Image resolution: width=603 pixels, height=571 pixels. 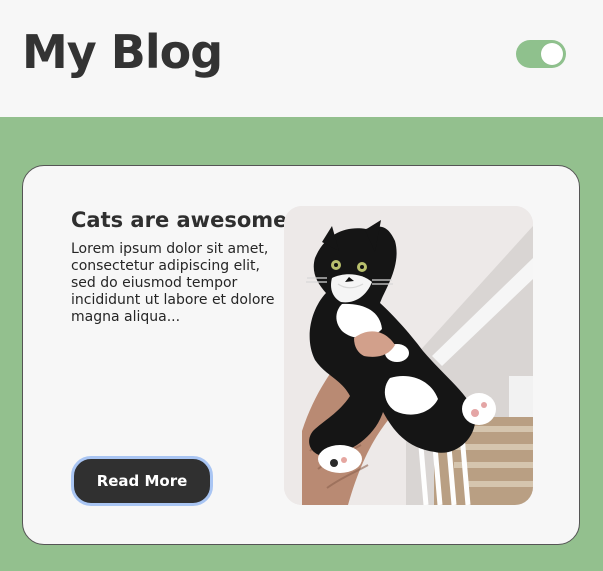 I want to click on theme-toggle, so click(x=541, y=54).